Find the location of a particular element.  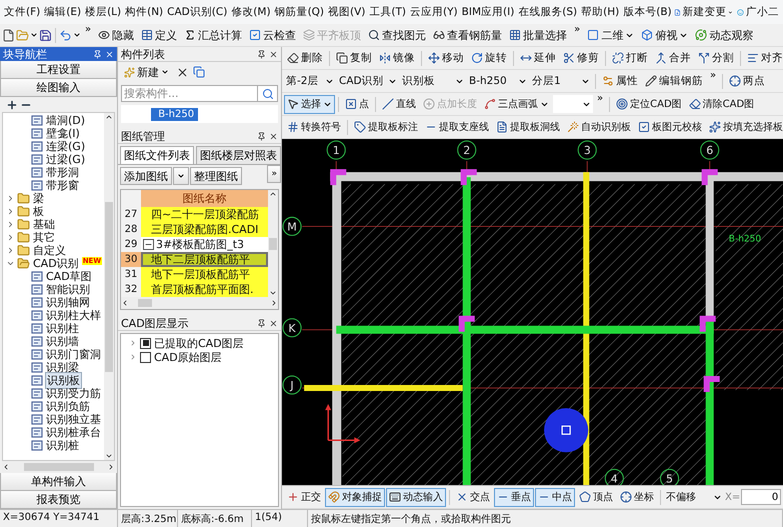

toolbar-button: 对象捕捉 is located at coordinates (355, 497).